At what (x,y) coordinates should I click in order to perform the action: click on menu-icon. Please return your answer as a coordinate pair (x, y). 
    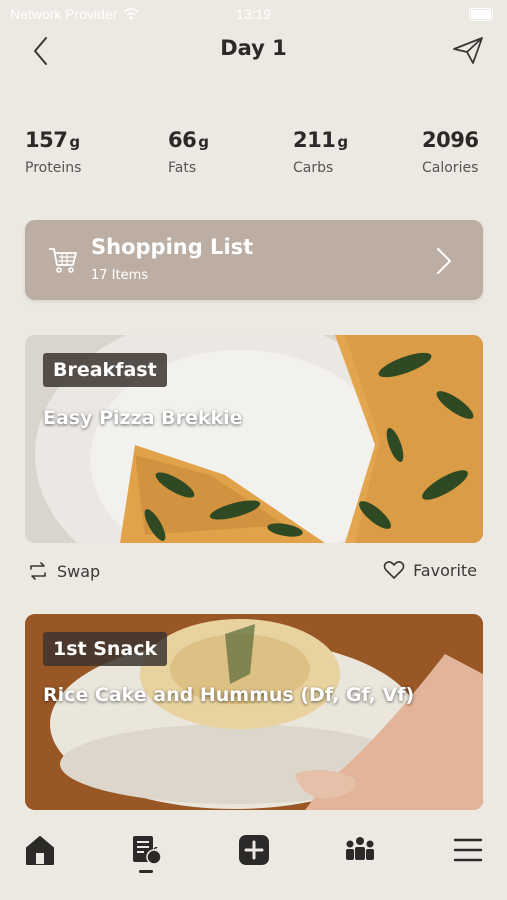
    Looking at the image, I should click on (468, 850).